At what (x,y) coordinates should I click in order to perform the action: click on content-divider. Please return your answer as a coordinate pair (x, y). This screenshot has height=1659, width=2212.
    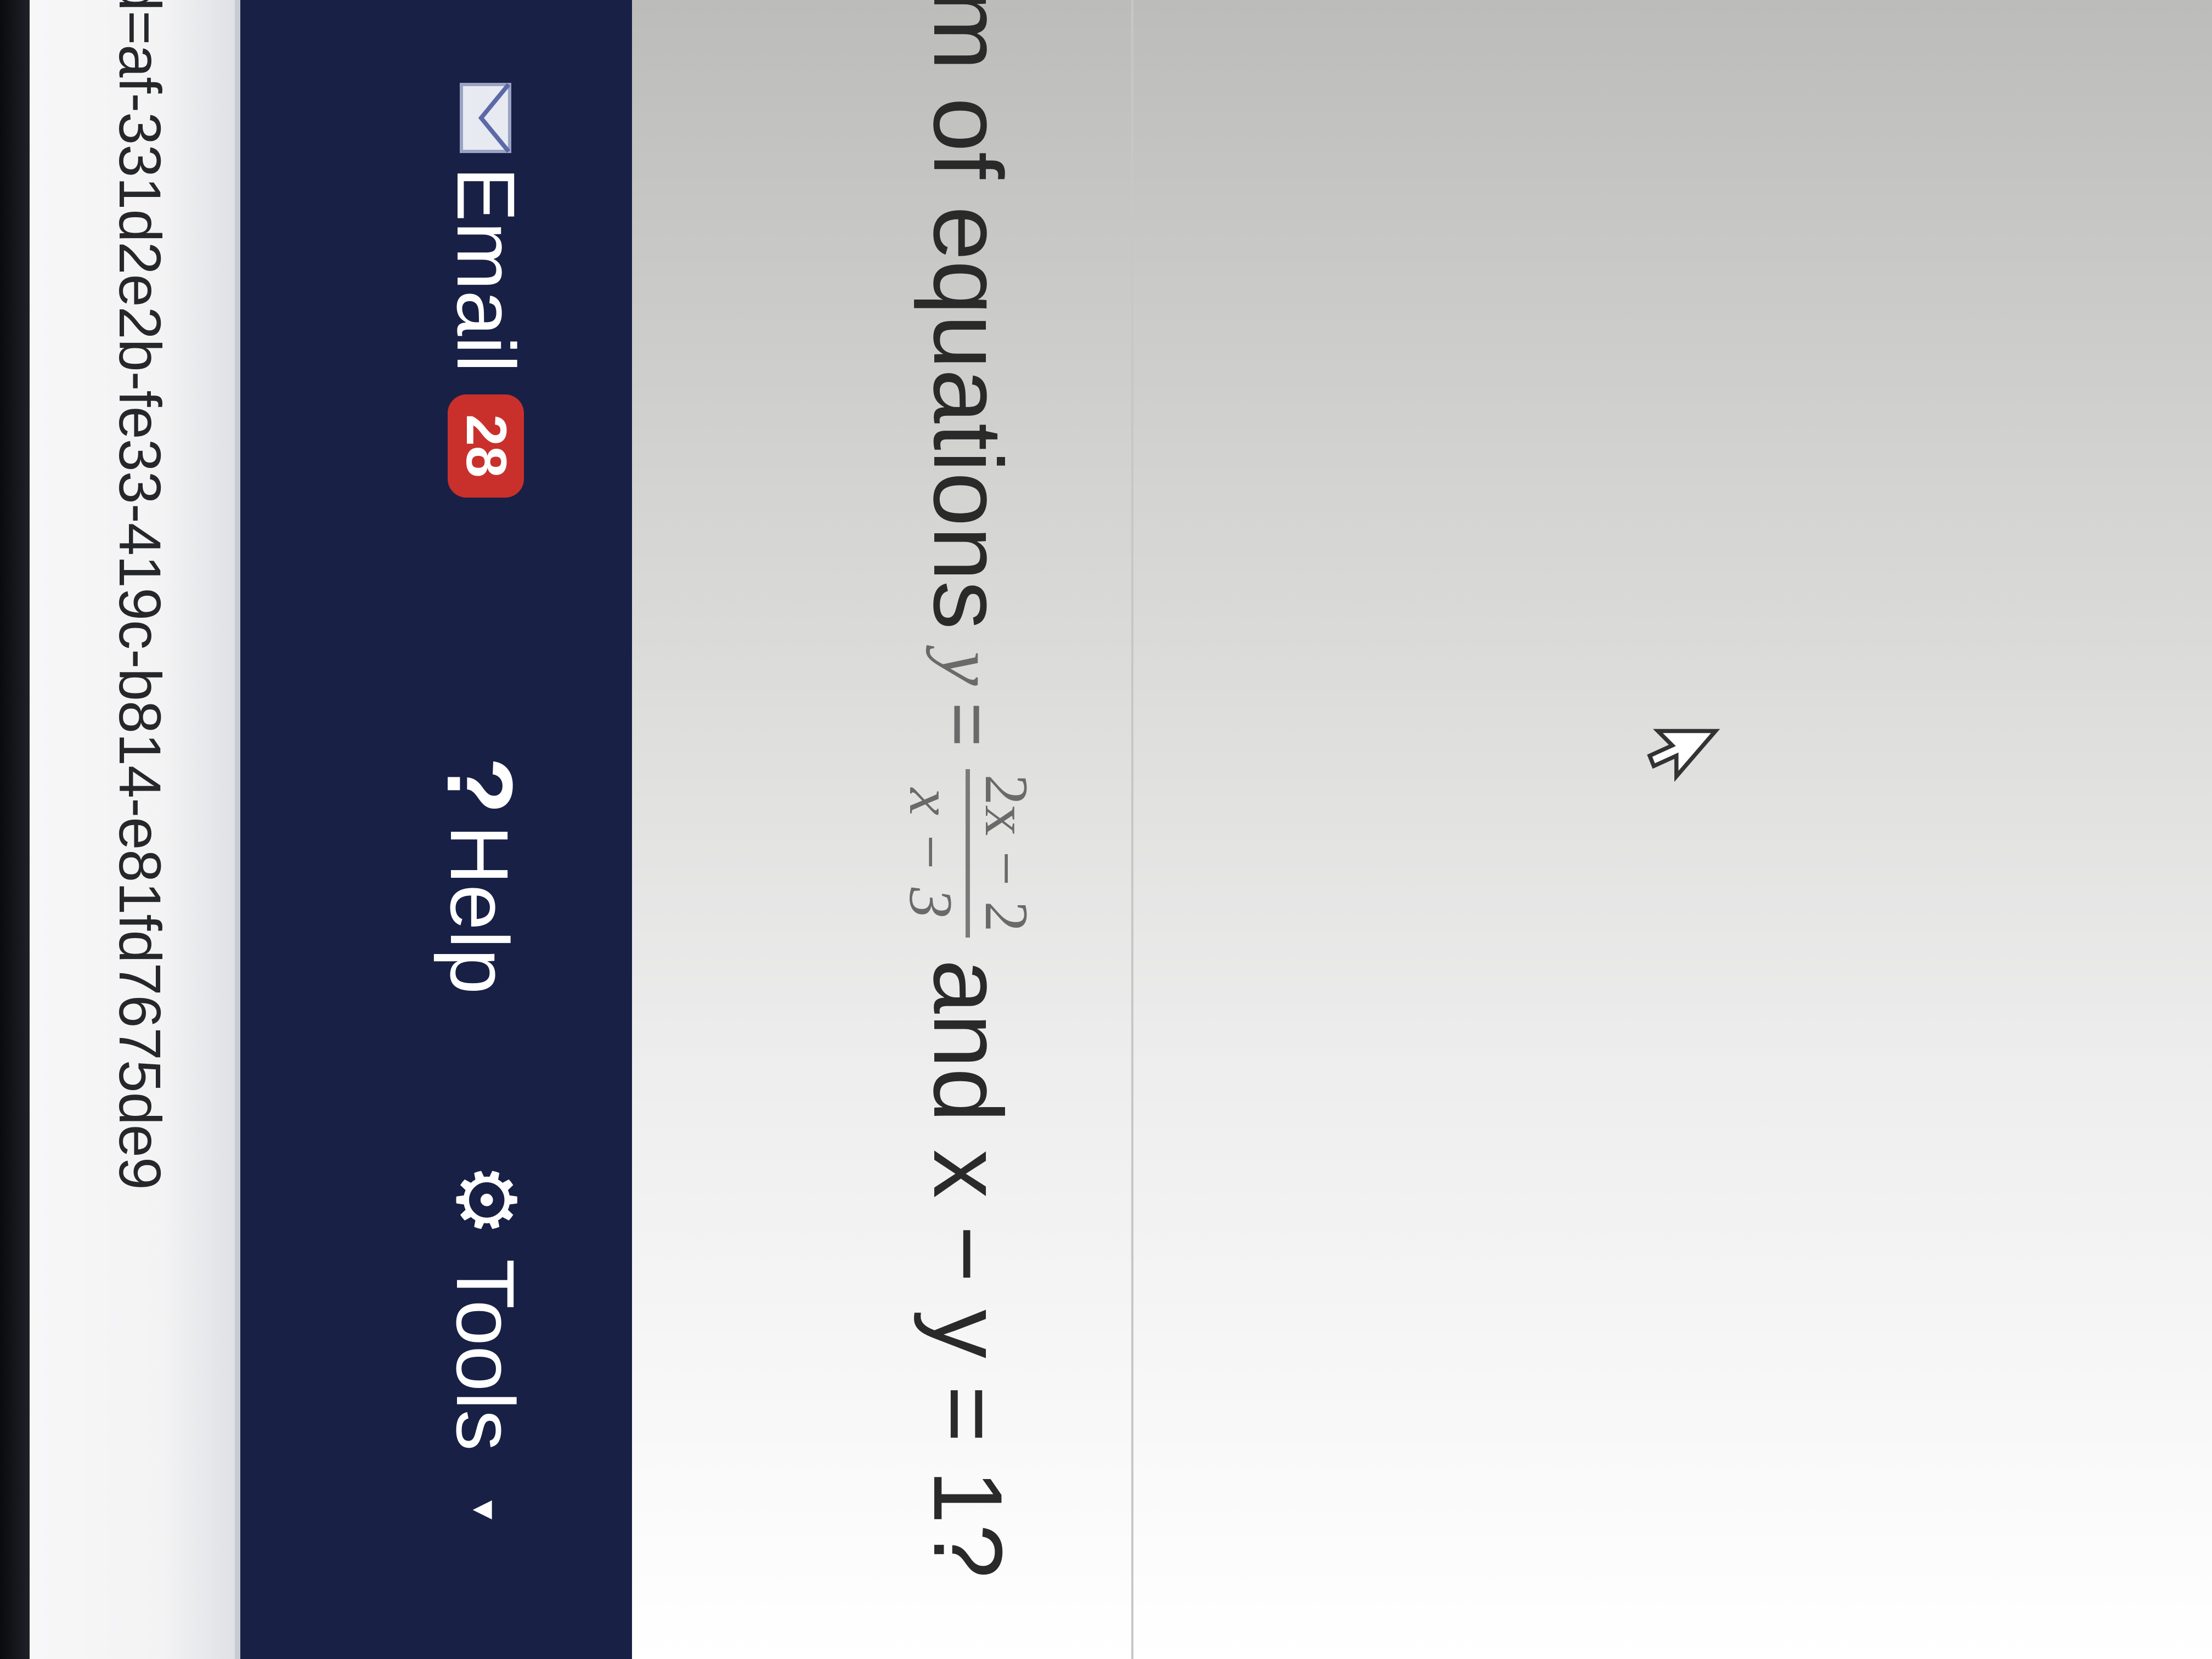
    Looking at the image, I should click on (1132, 830).